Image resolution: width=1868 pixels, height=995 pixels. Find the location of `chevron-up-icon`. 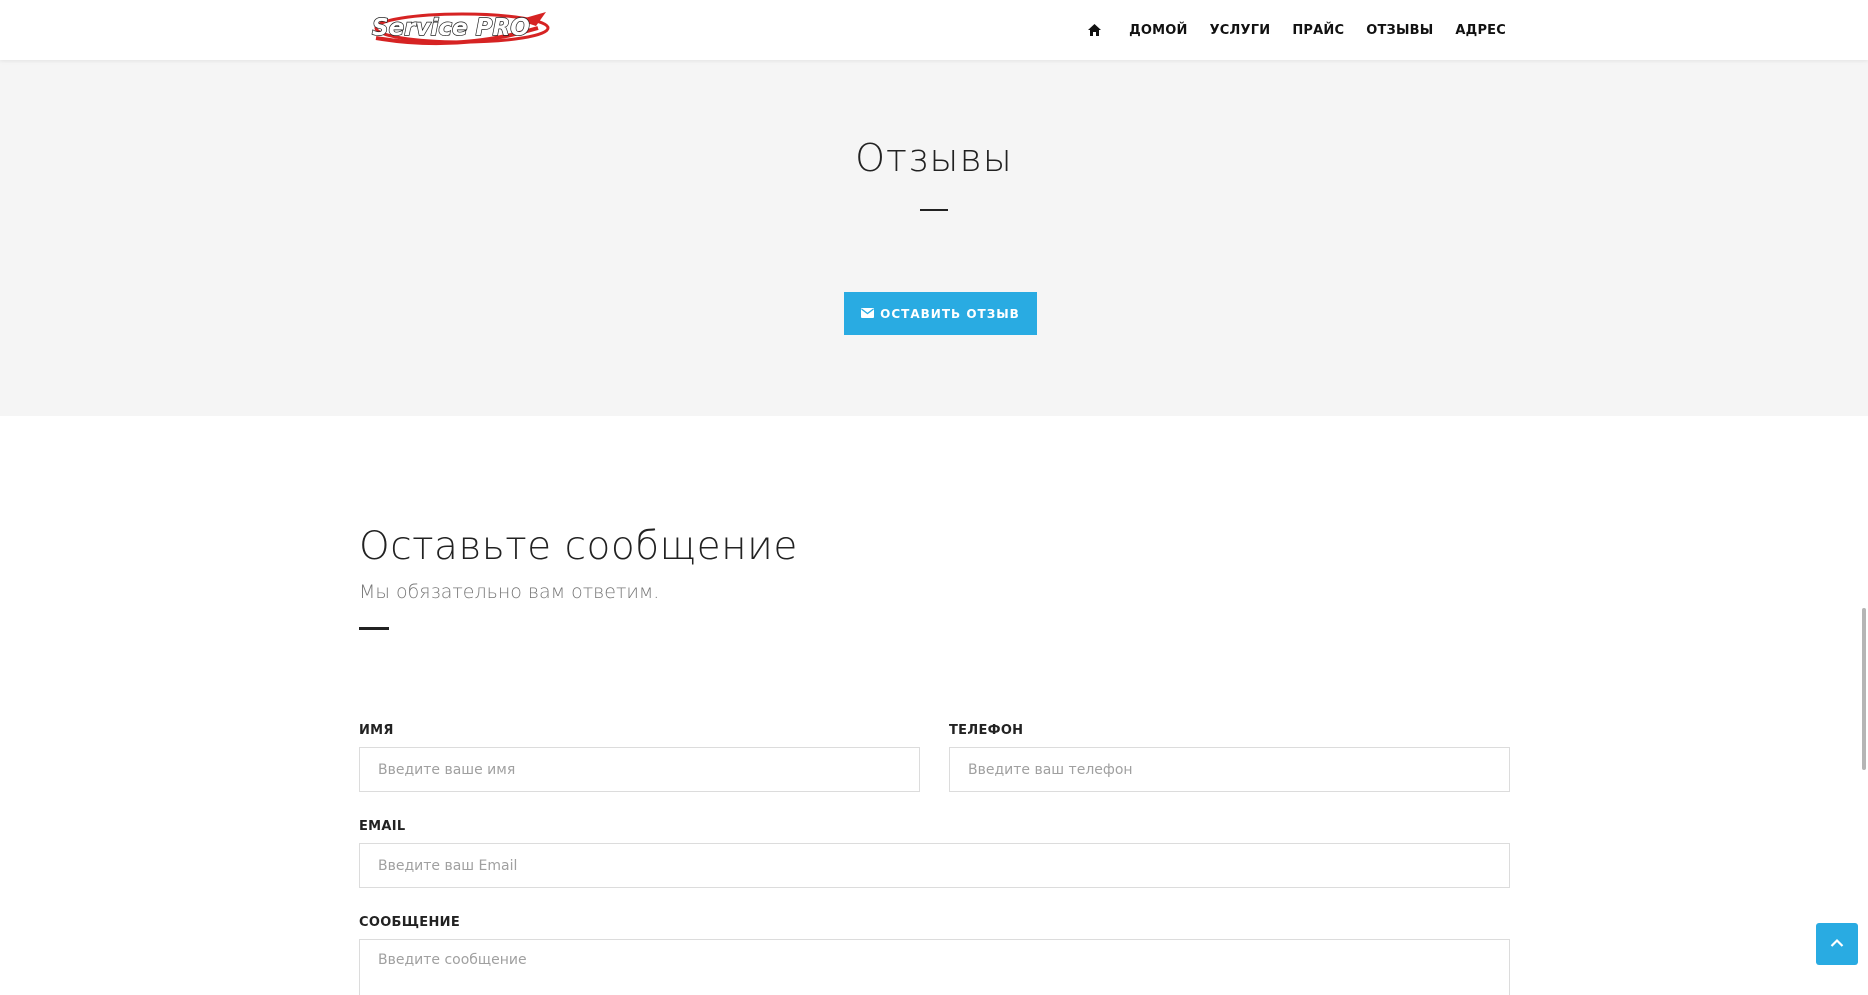

chevron-up-icon is located at coordinates (1837, 944).